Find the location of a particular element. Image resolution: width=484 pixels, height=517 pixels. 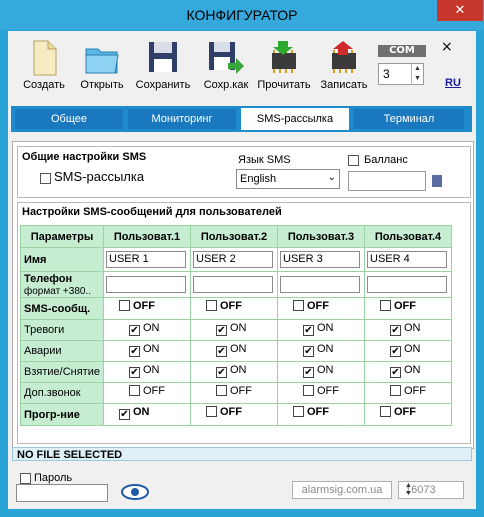

tab-monitoring: Мониторинг is located at coordinates (182, 119).